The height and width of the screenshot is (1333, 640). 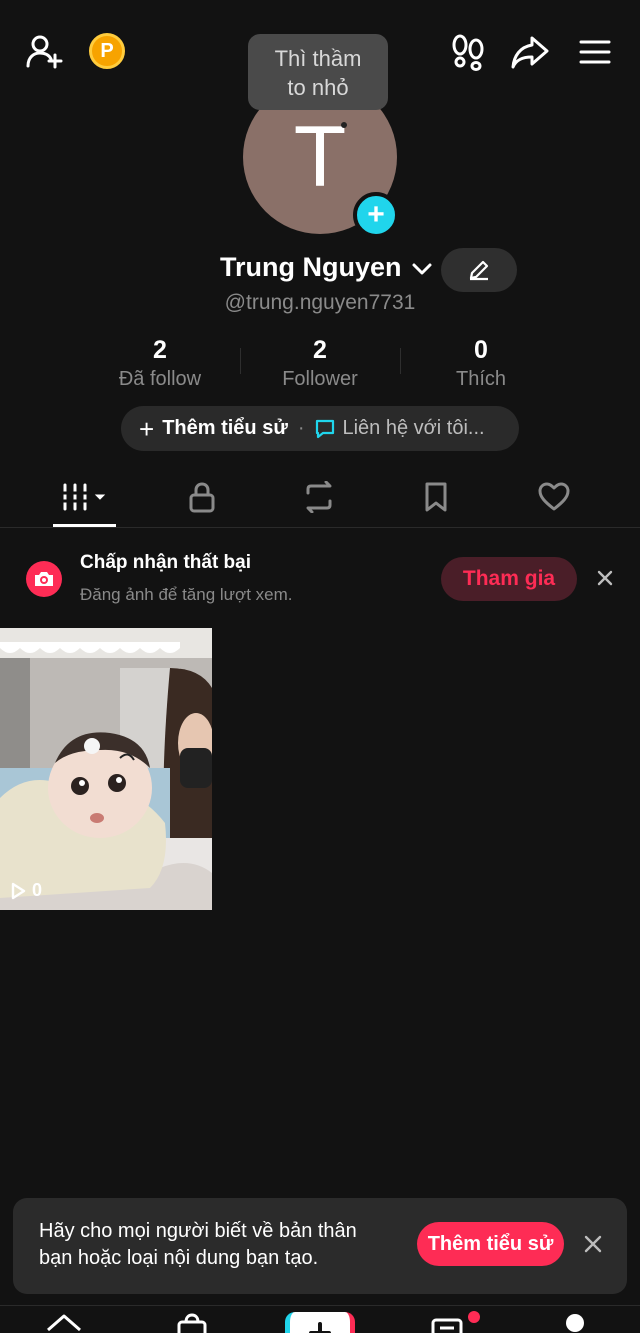 What do you see at coordinates (422, 269) in the screenshot?
I see `chevron-down-icon` at bounding box center [422, 269].